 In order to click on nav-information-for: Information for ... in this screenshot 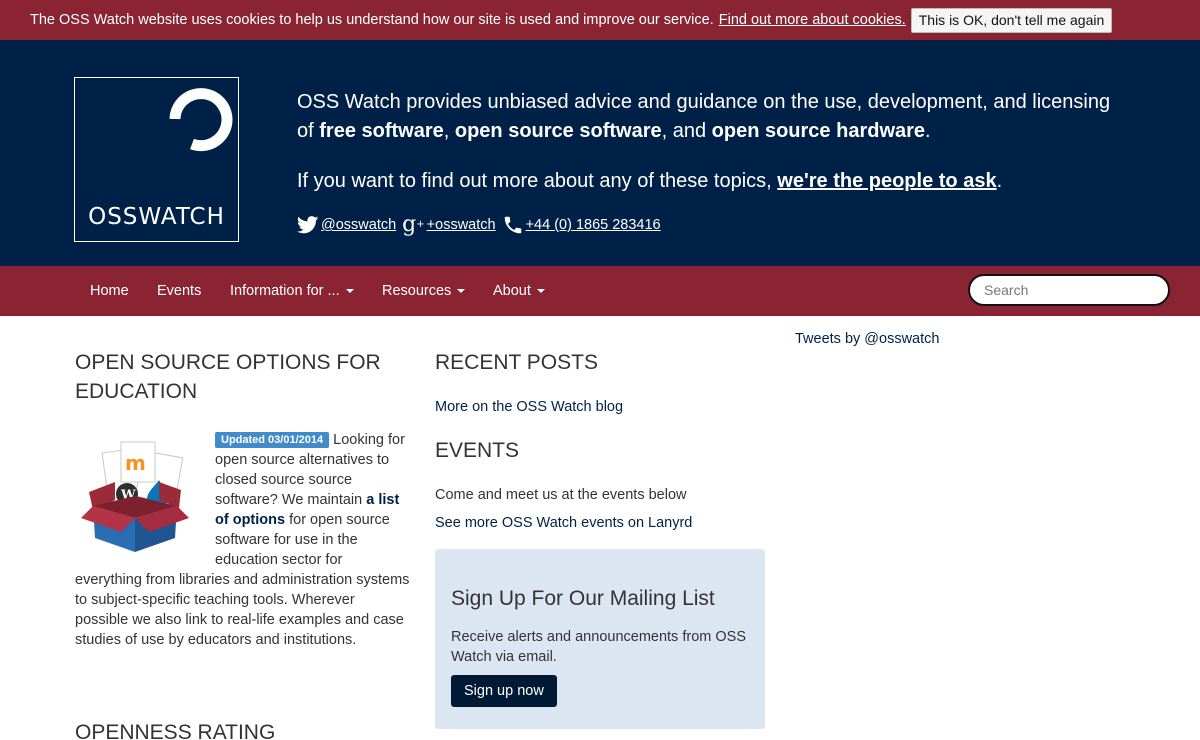, I will do `click(292, 291)`.